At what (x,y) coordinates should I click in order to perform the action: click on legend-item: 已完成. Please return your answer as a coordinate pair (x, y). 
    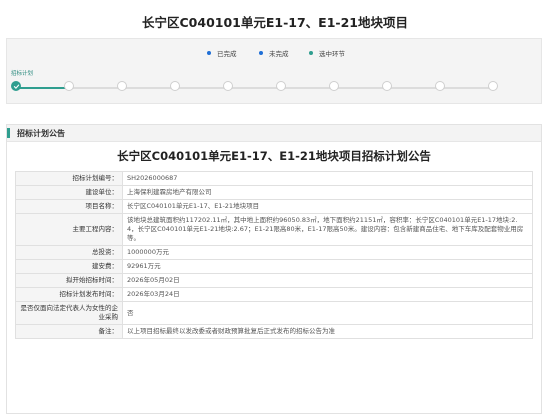
    Looking at the image, I should click on (222, 53).